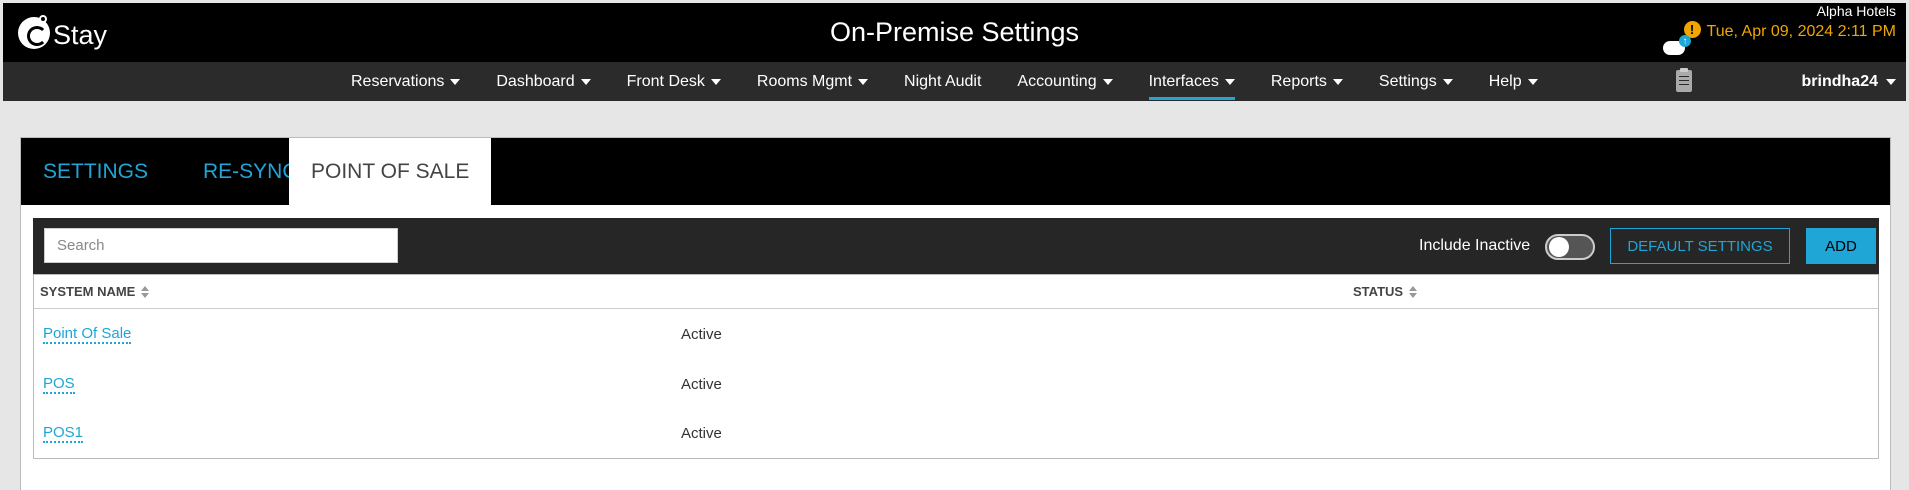 The height and width of the screenshot is (490, 1909). What do you see at coordinates (87, 335) in the screenshot?
I see `system-name-link: Point Of Sale` at bounding box center [87, 335].